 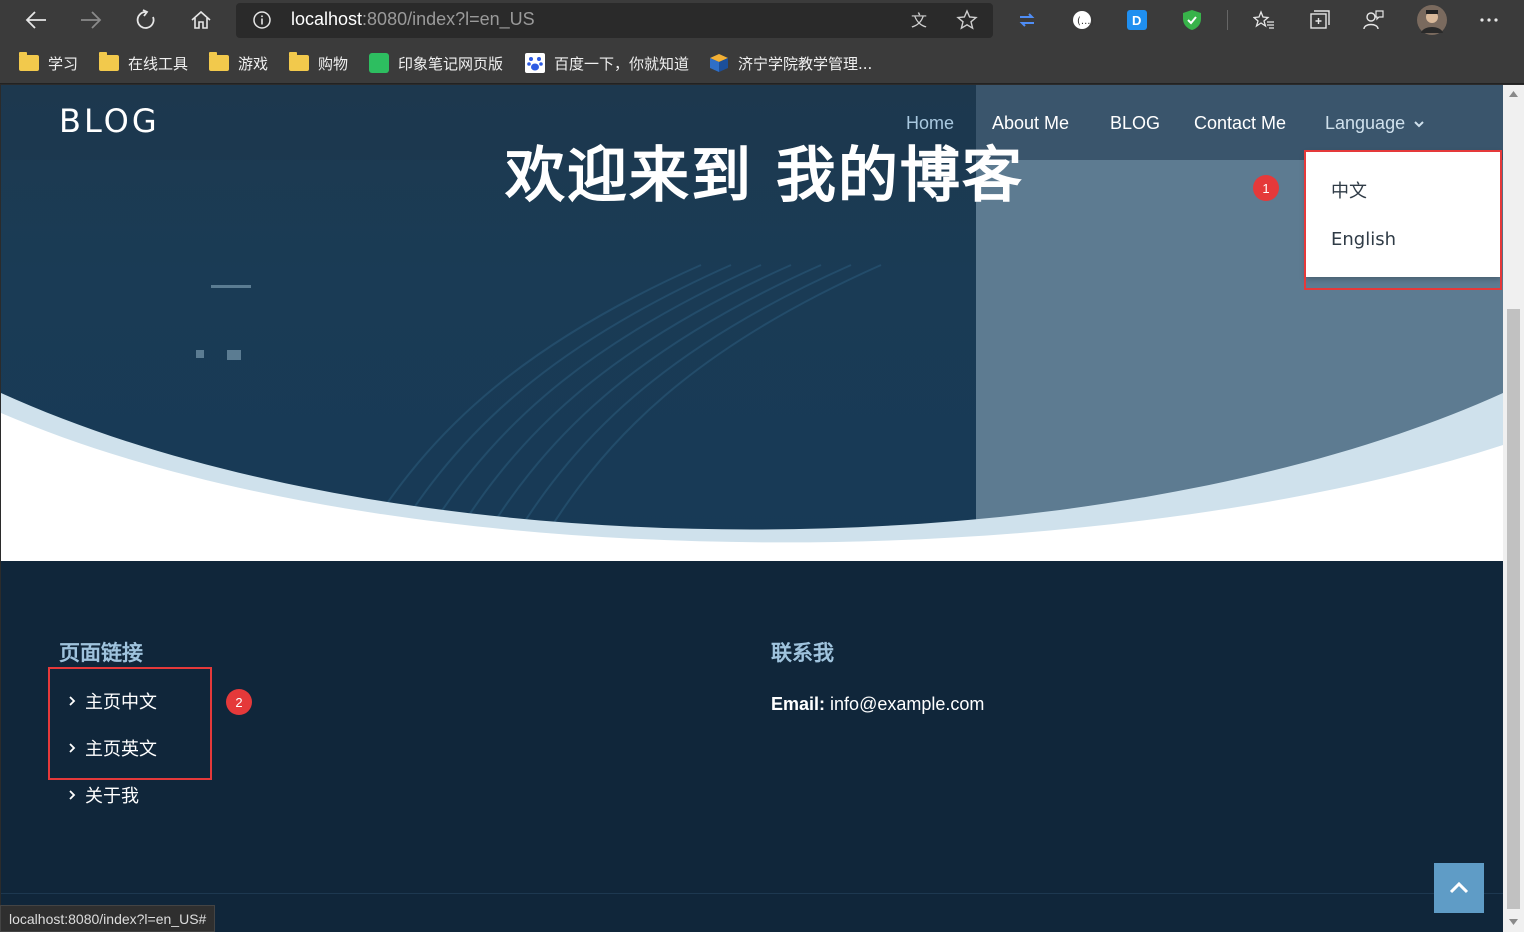 I want to click on scroll-down-arrow-icon, so click(x=1513, y=922).